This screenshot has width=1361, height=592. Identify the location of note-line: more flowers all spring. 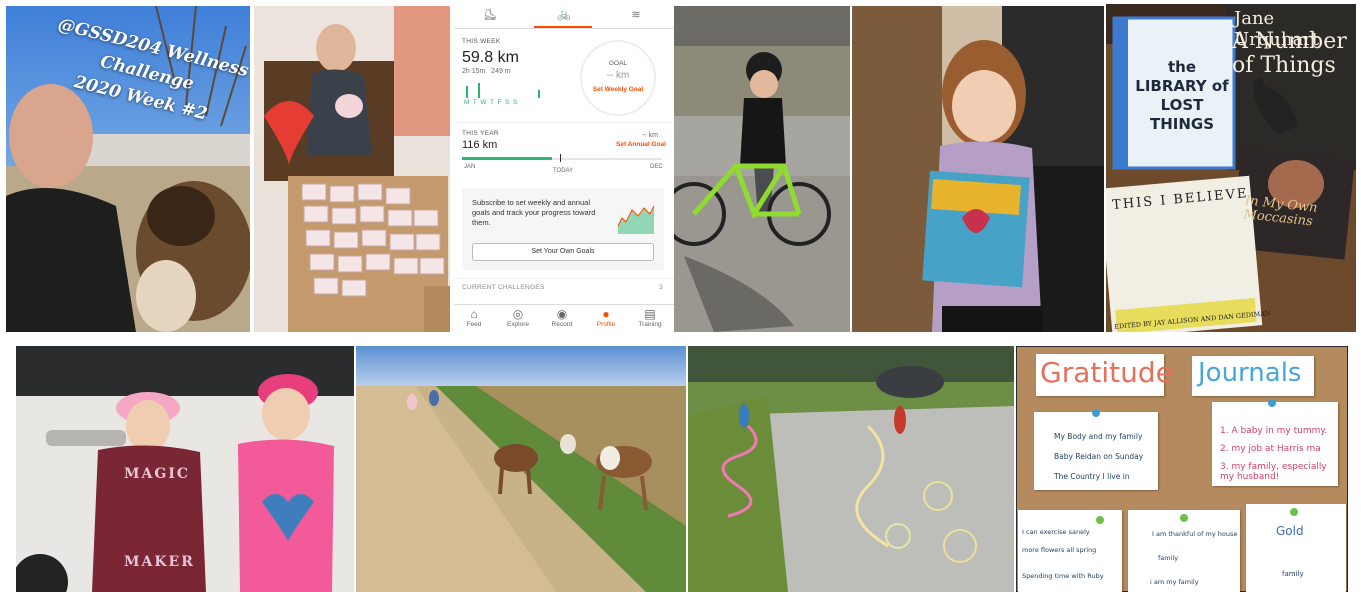
(1059, 550).